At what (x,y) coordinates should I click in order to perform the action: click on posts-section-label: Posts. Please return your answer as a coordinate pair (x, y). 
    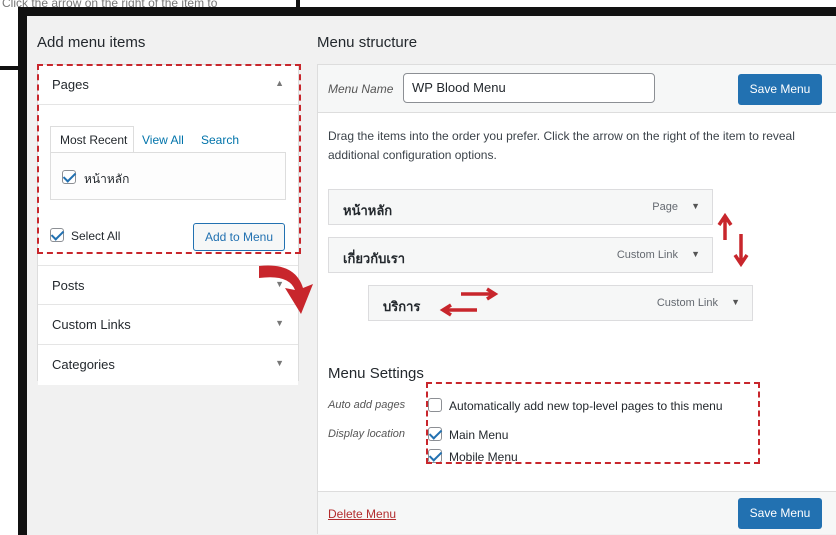
    Looking at the image, I should click on (68, 285).